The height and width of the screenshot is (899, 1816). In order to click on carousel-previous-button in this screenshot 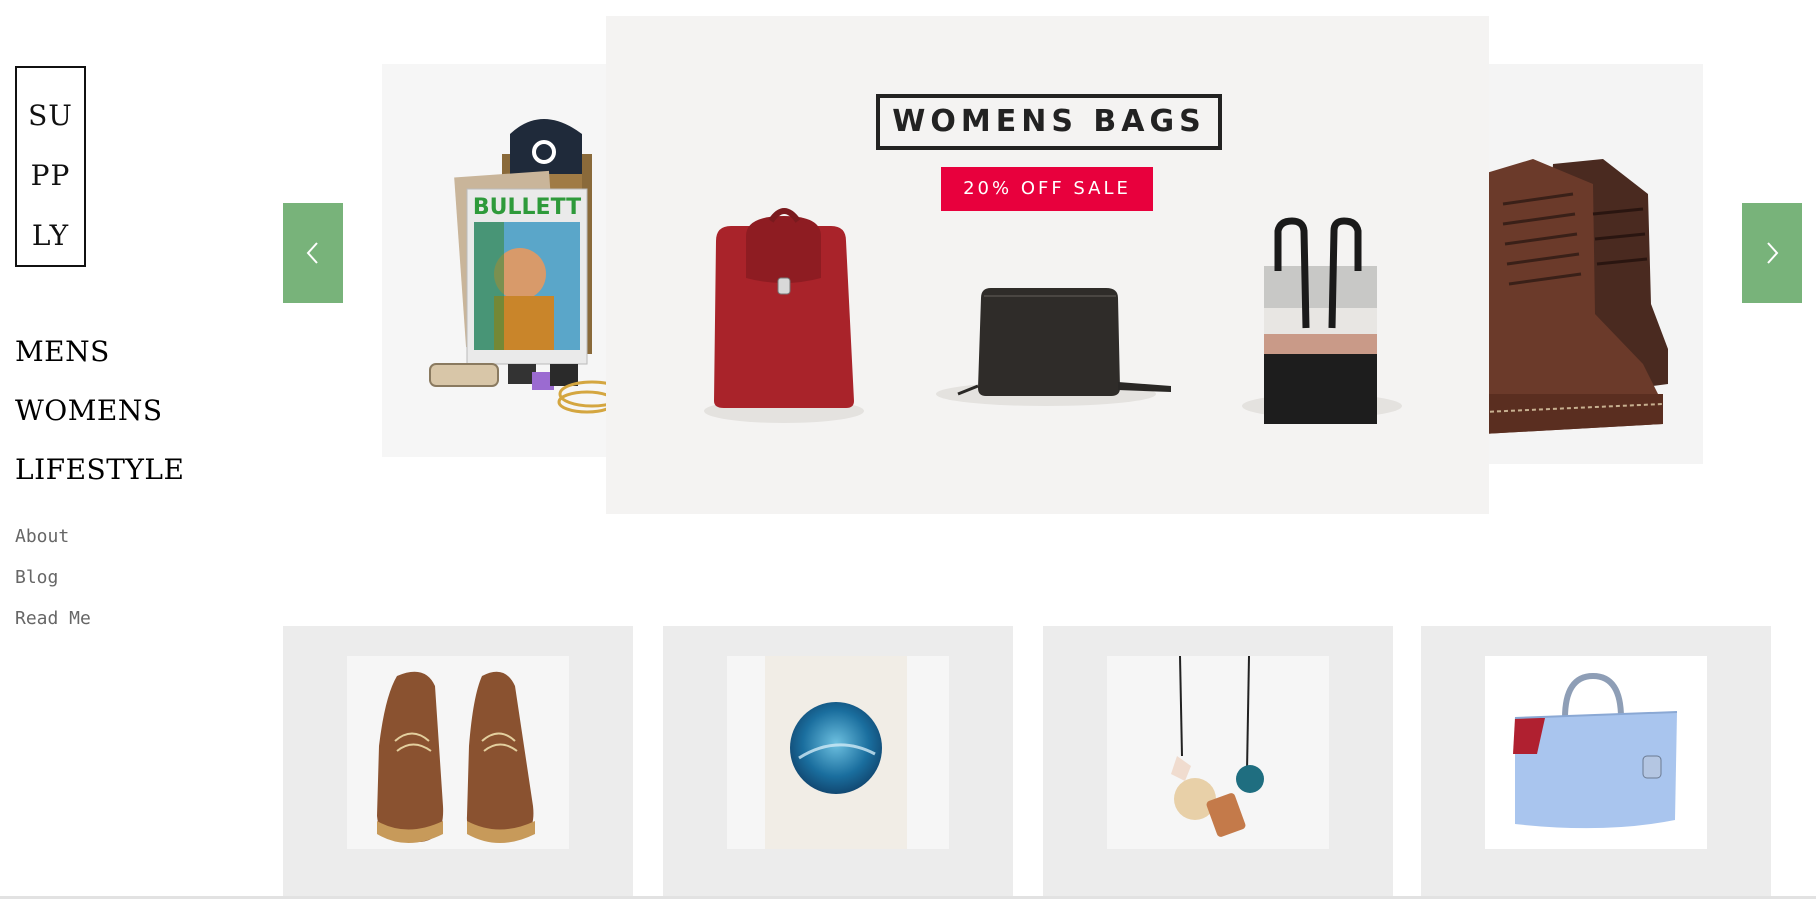, I will do `click(313, 253)`.